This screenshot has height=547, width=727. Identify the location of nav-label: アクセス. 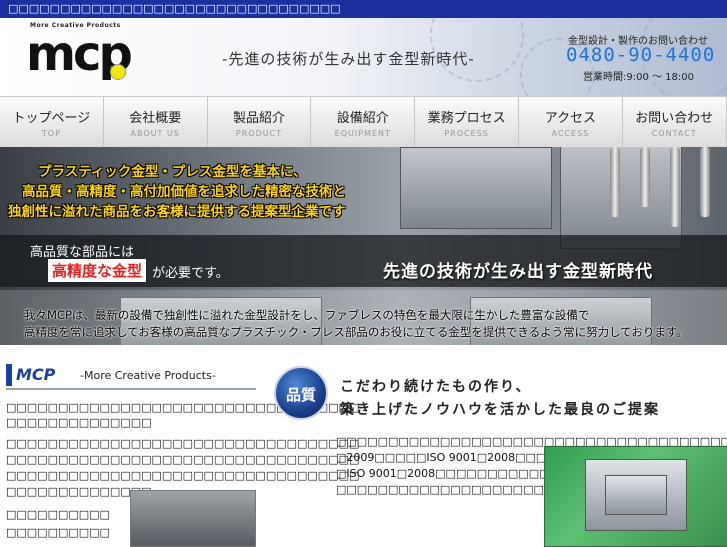
(570, 118).